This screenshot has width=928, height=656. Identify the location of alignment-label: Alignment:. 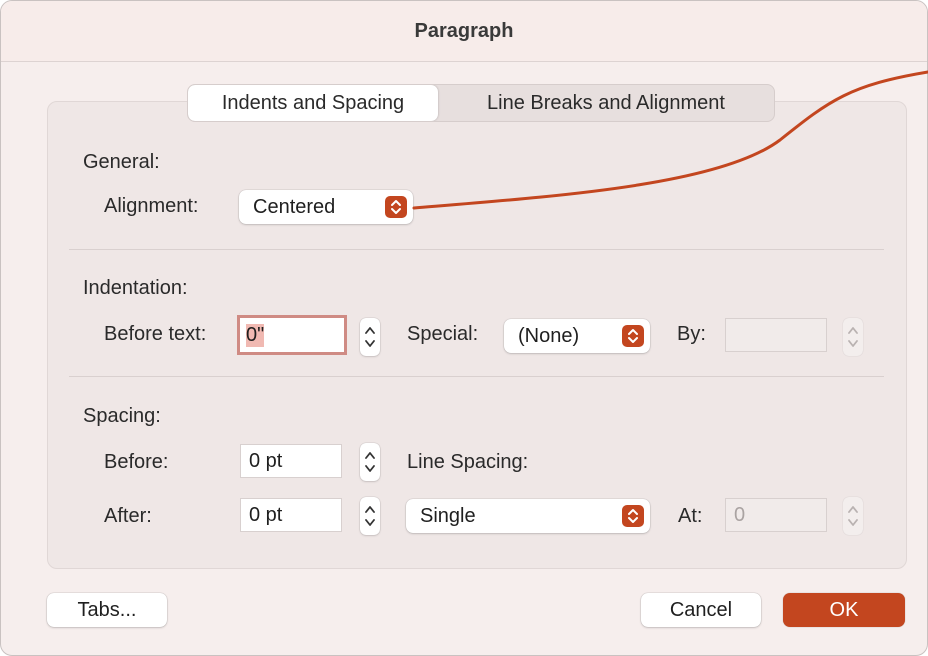
(151, 206).